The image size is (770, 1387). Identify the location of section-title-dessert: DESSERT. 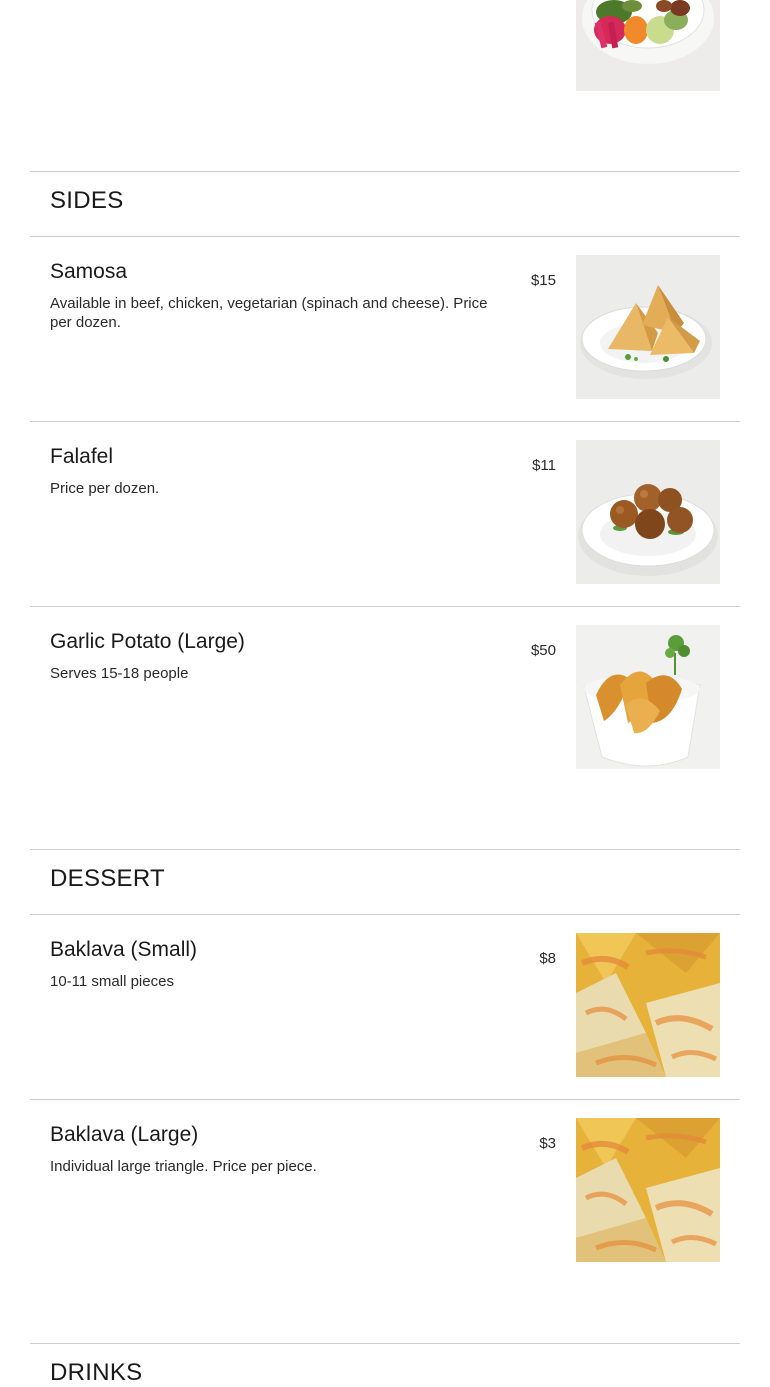
(108, 878).